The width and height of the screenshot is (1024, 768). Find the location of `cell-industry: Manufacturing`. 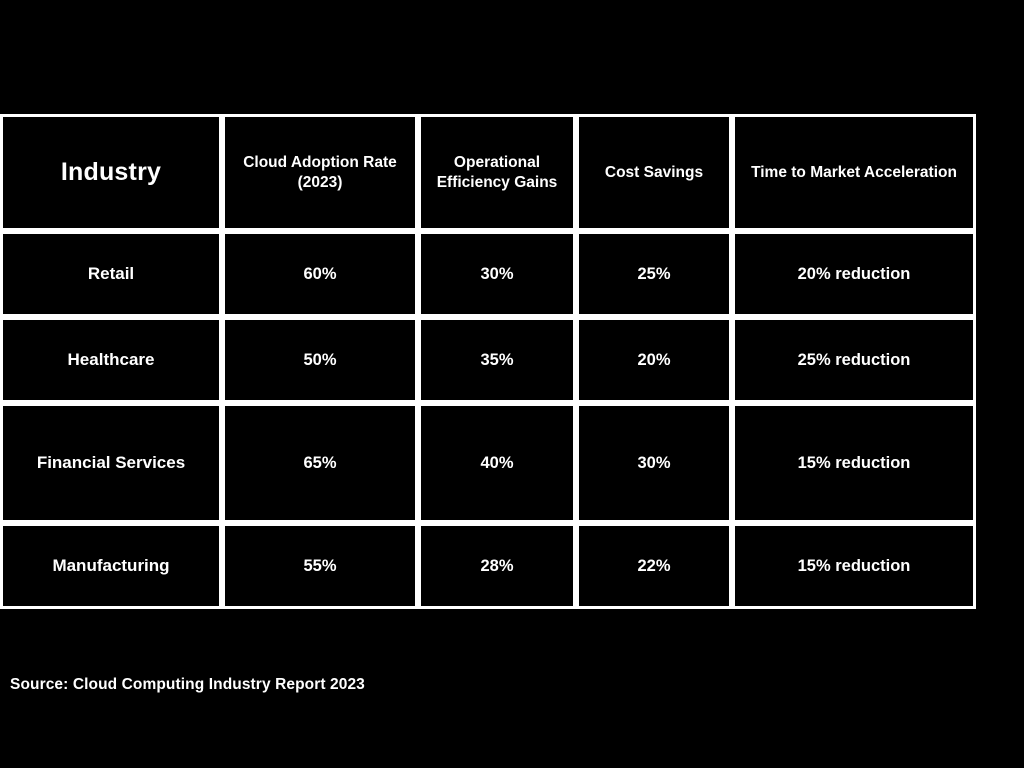

cell-industry: Manufacturing is located at coordinates (111, 566).